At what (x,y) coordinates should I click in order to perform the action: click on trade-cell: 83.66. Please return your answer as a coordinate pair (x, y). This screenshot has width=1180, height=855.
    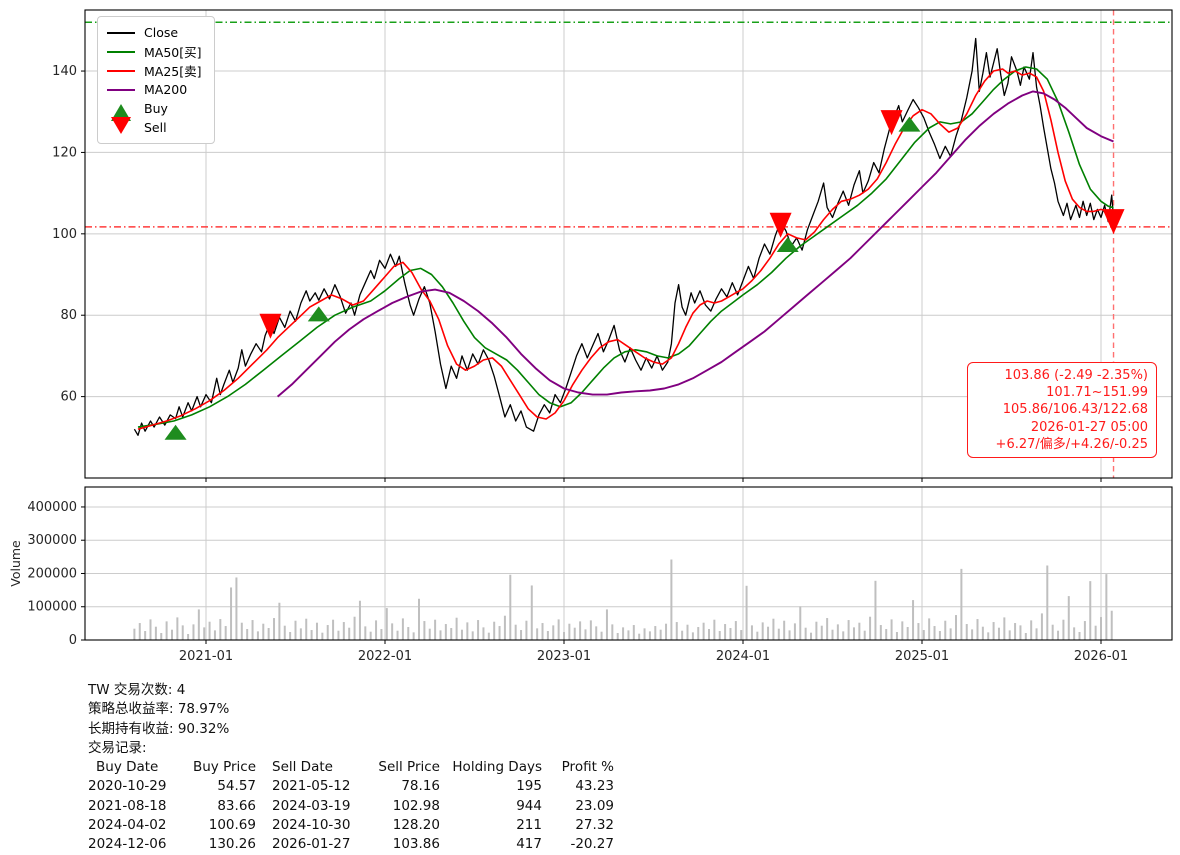
    Looking at the image, I should click on (236, 805).